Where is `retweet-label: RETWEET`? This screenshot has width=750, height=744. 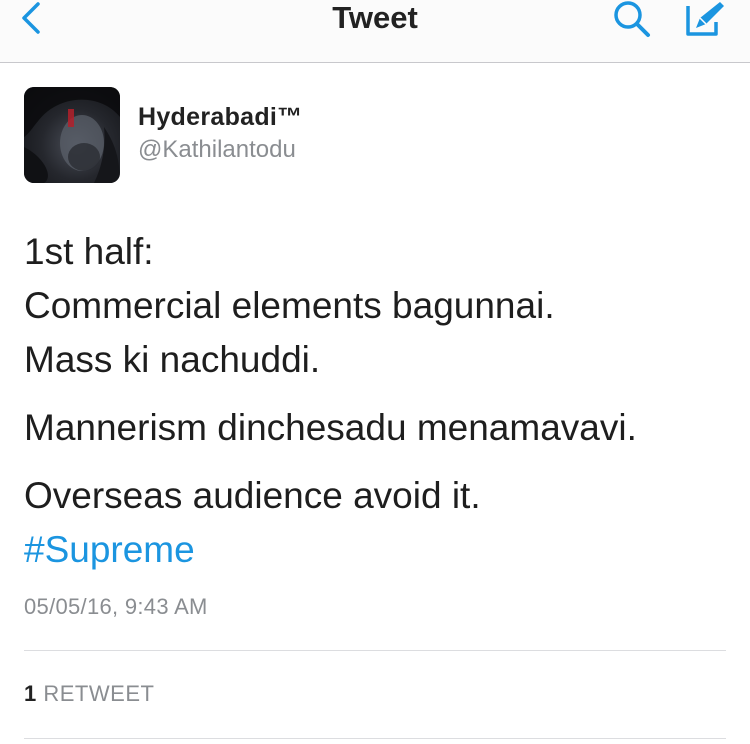
retweet-label: RETWEET is located at coordinates (99, 693).